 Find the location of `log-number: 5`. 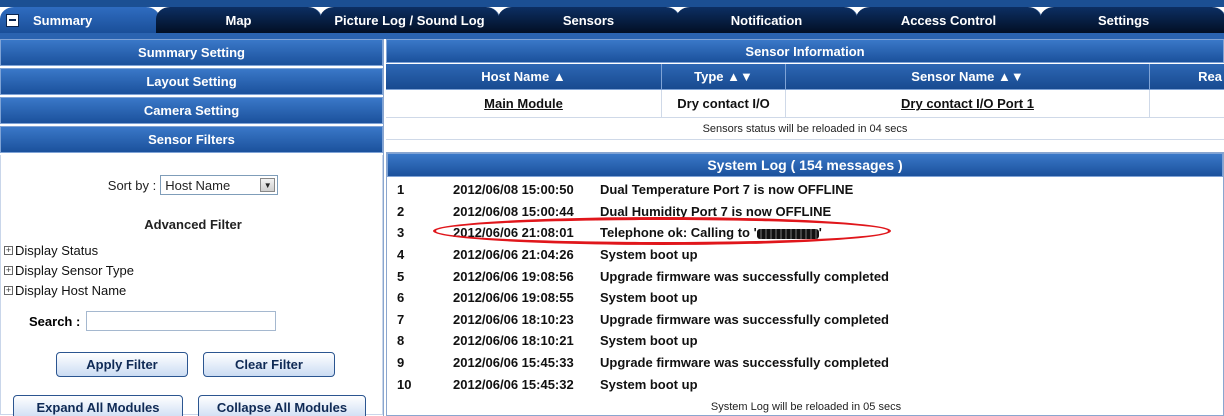

log-number: 5 is located at coordinates (401, 276).